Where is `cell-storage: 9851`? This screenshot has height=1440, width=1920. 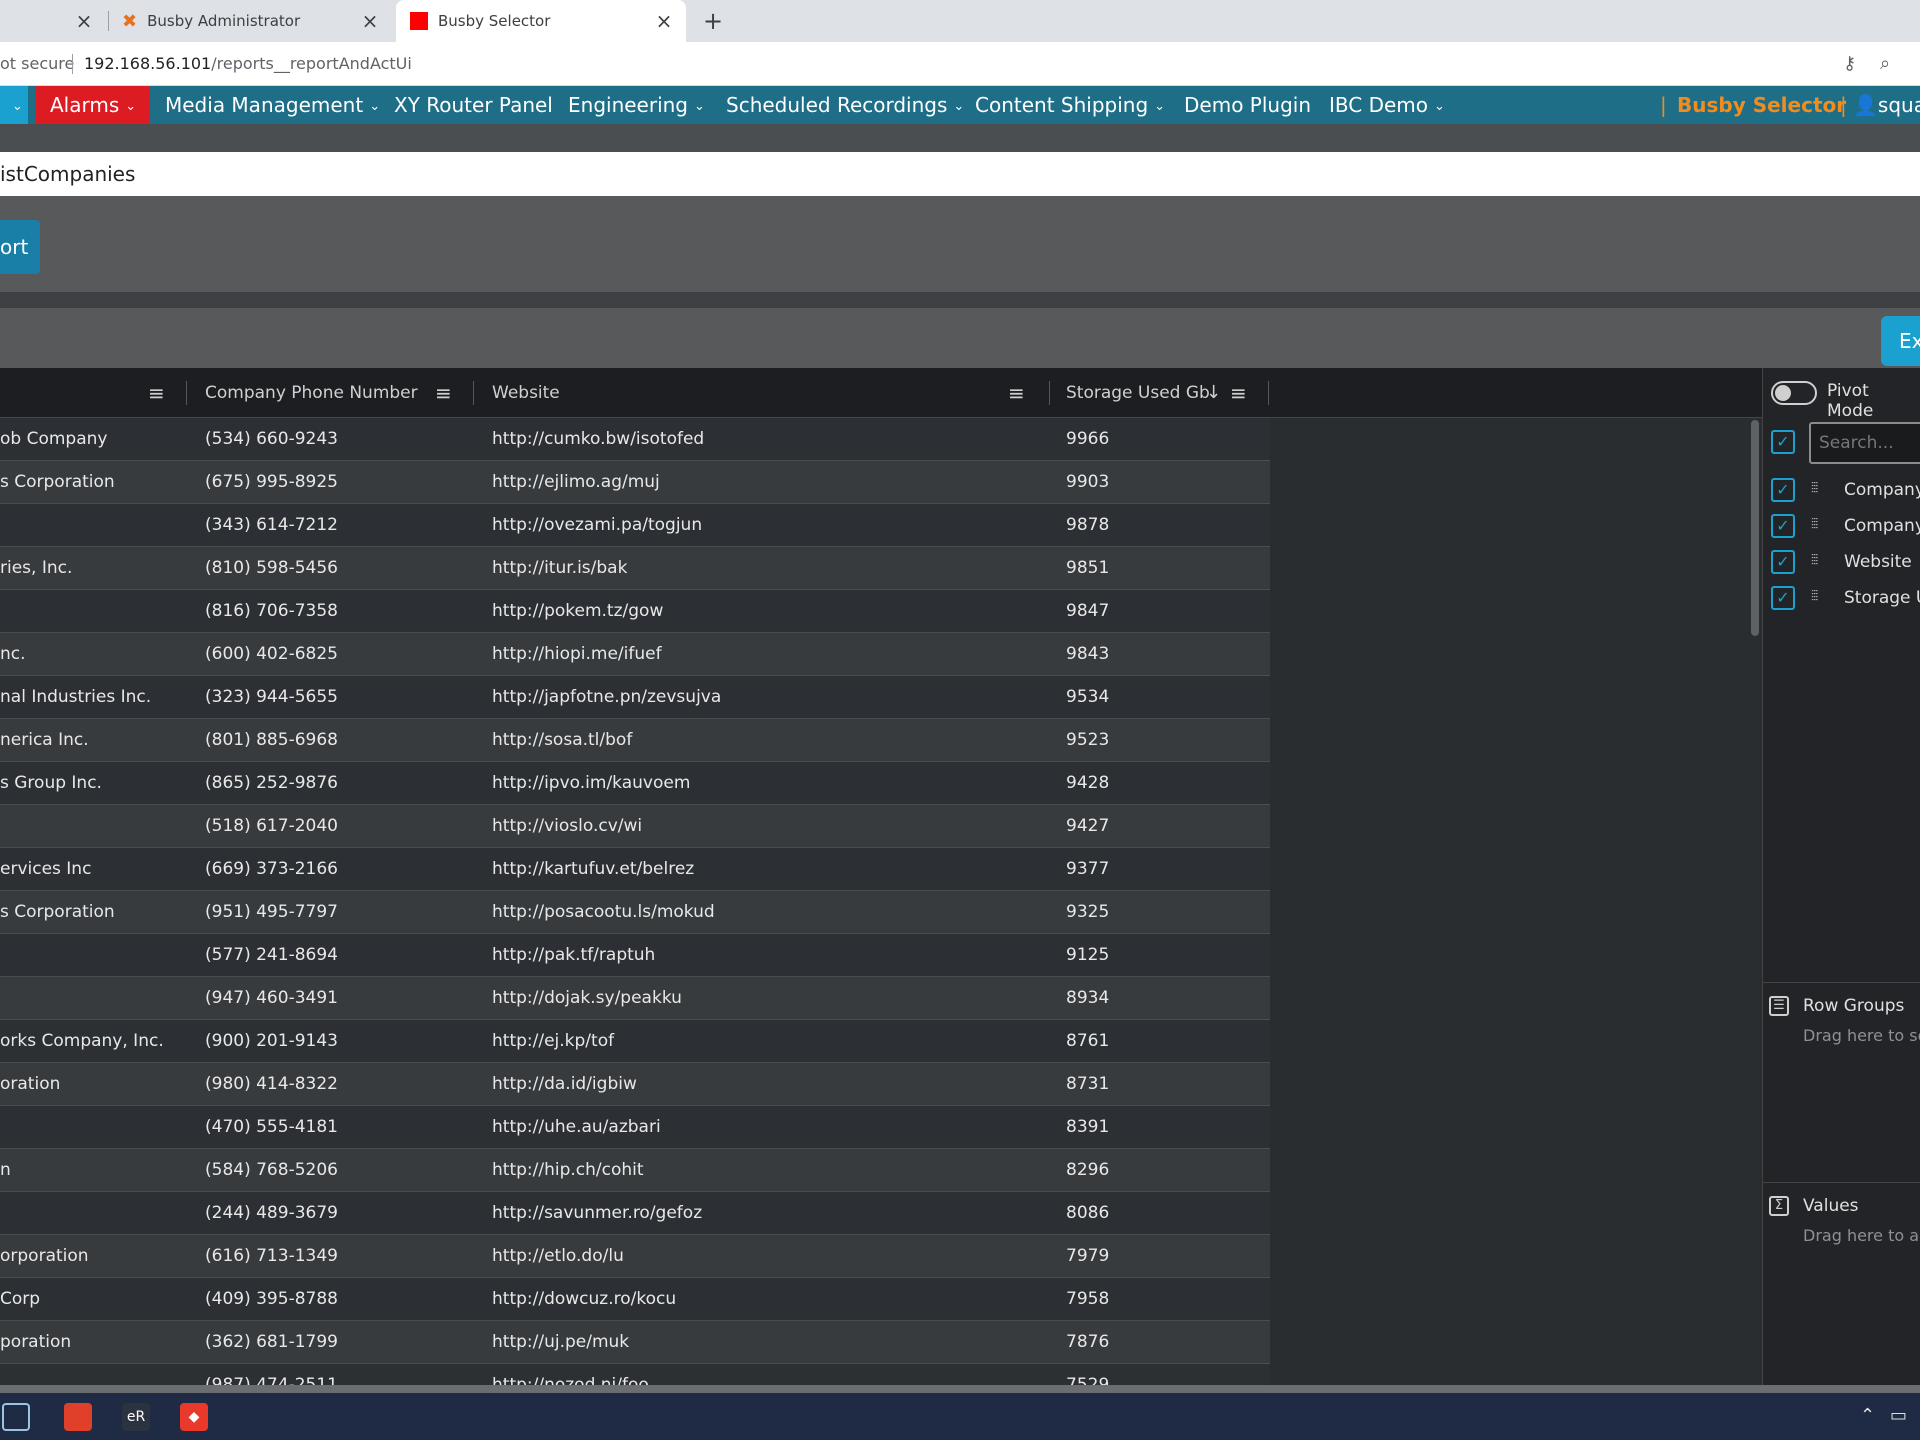 cell-storage: 9851 is located at coordinates (1166, 568).